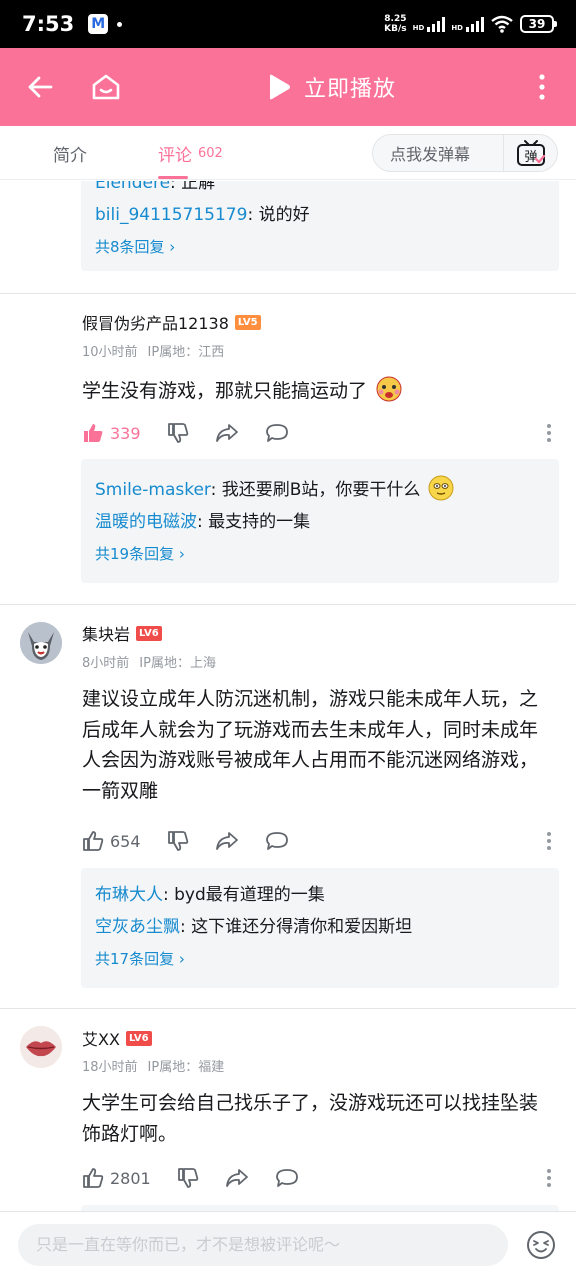 The image size is (576, 1280). I want to click on status-time: 7:53, so click(48, 24).